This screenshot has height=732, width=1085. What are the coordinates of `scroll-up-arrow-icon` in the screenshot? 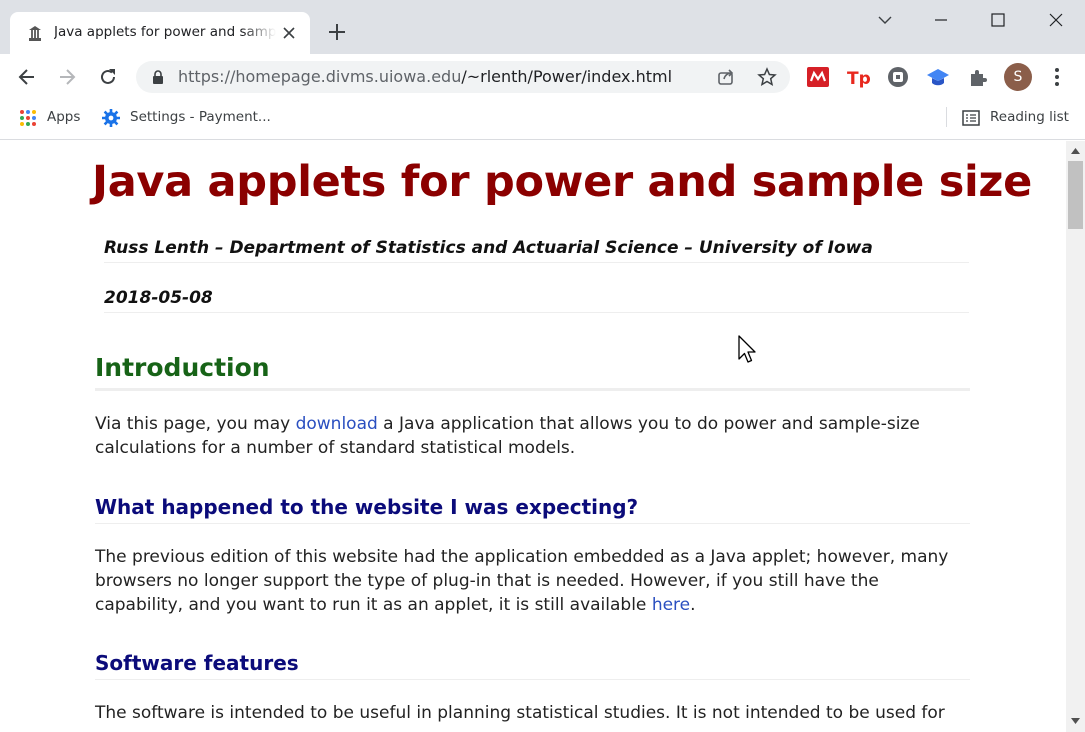 It's located at (1075, 151).